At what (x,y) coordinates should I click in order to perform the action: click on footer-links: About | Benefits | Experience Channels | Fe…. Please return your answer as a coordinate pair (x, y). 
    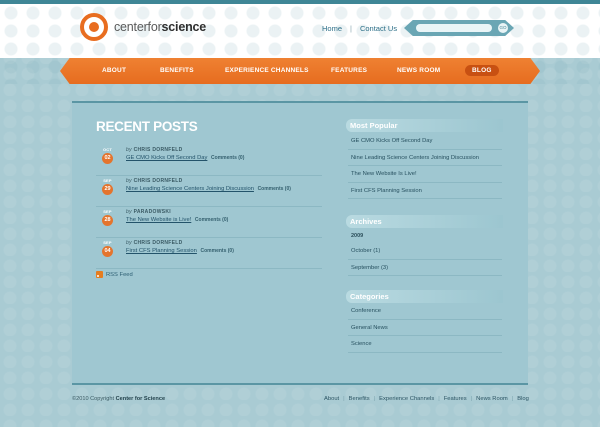
    Looking at the image, I should click on (426, 399).